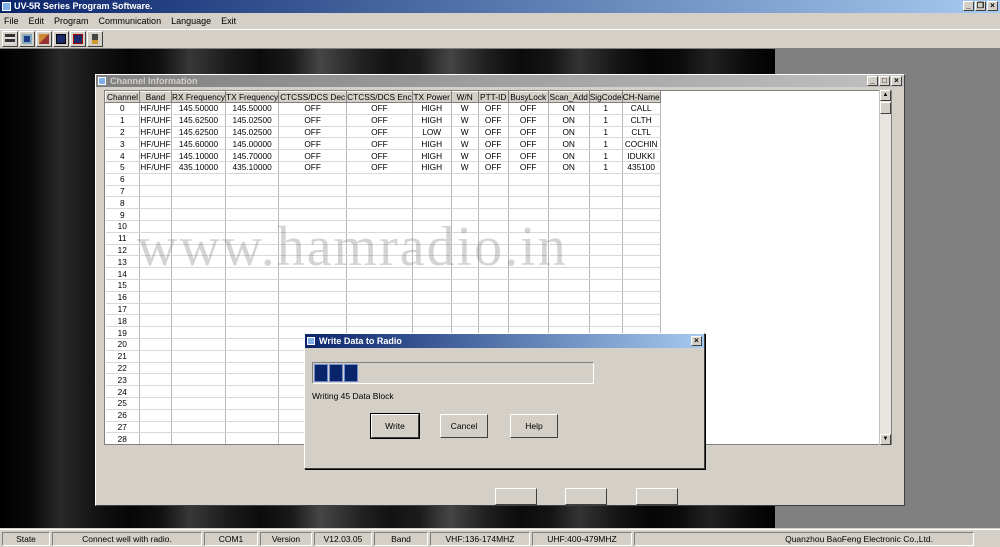 The height and width of the screenshot is (547, 1000). Describe the element at coordinates (464, 97) in the screenshot. I see `column-header: W/N` at that location.